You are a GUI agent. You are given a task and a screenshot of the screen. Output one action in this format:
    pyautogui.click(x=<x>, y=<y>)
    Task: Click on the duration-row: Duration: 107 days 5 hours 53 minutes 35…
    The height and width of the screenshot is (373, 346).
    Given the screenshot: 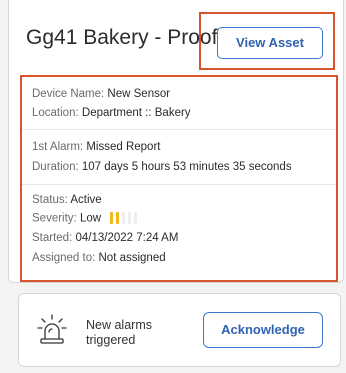 What is the action you would take?
    pyautogui.click(x=162, y=167)
    